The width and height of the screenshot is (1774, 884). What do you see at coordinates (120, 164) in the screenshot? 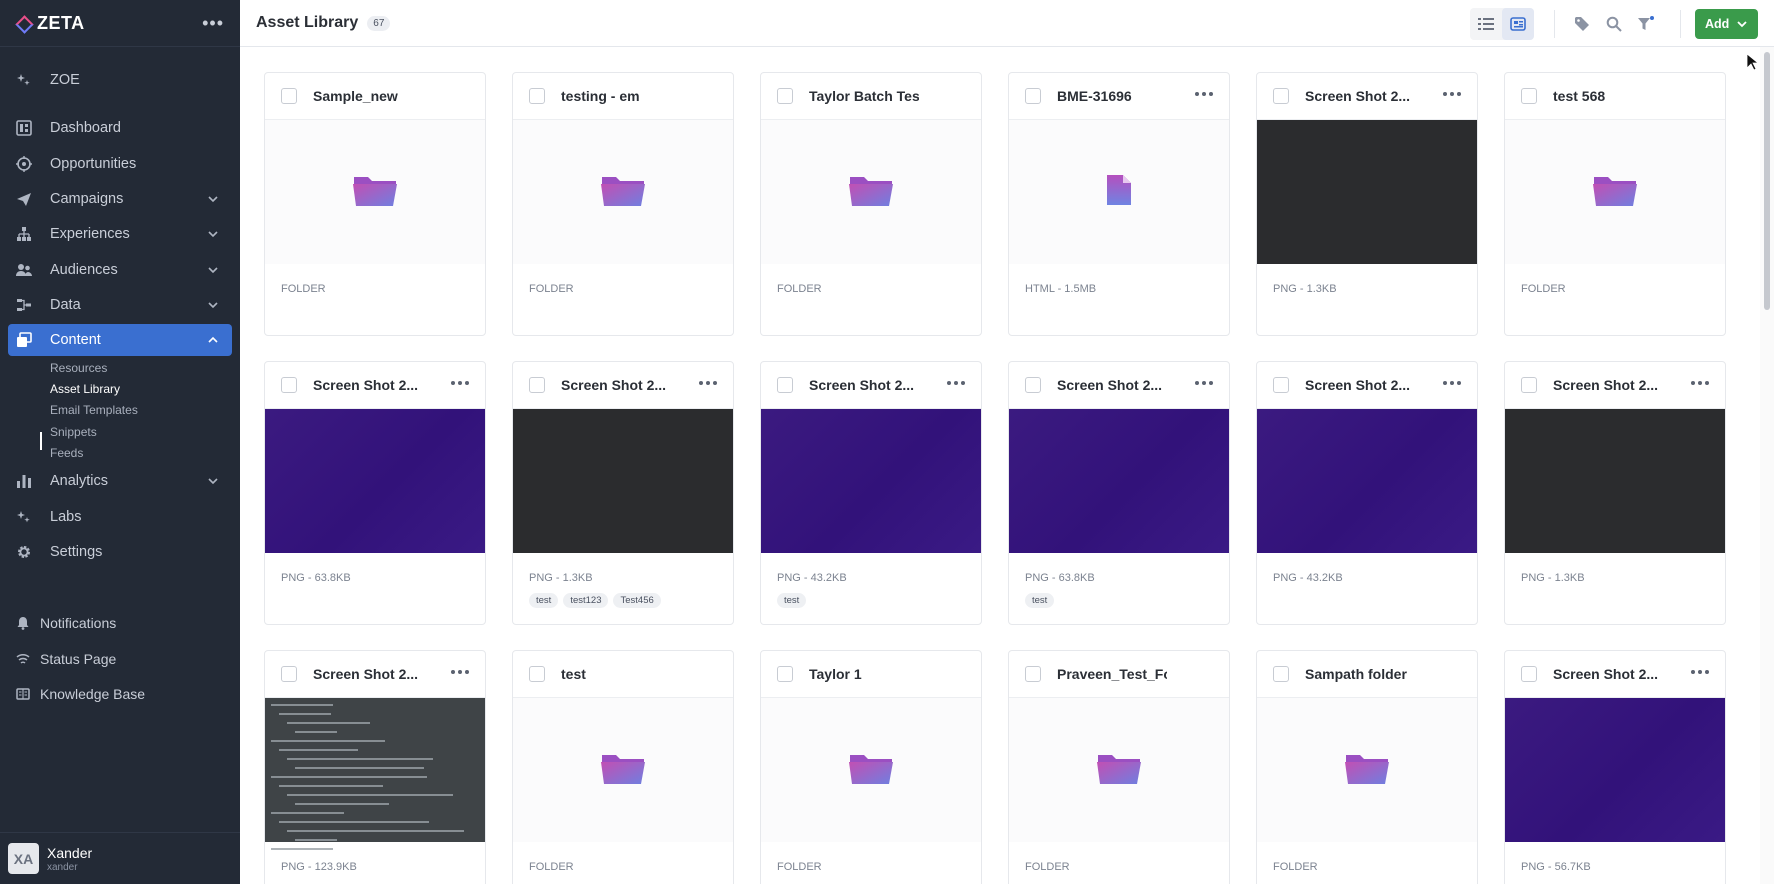
I see `nav-item-opportunities: Opportunities` at bounding box center [120, 164].